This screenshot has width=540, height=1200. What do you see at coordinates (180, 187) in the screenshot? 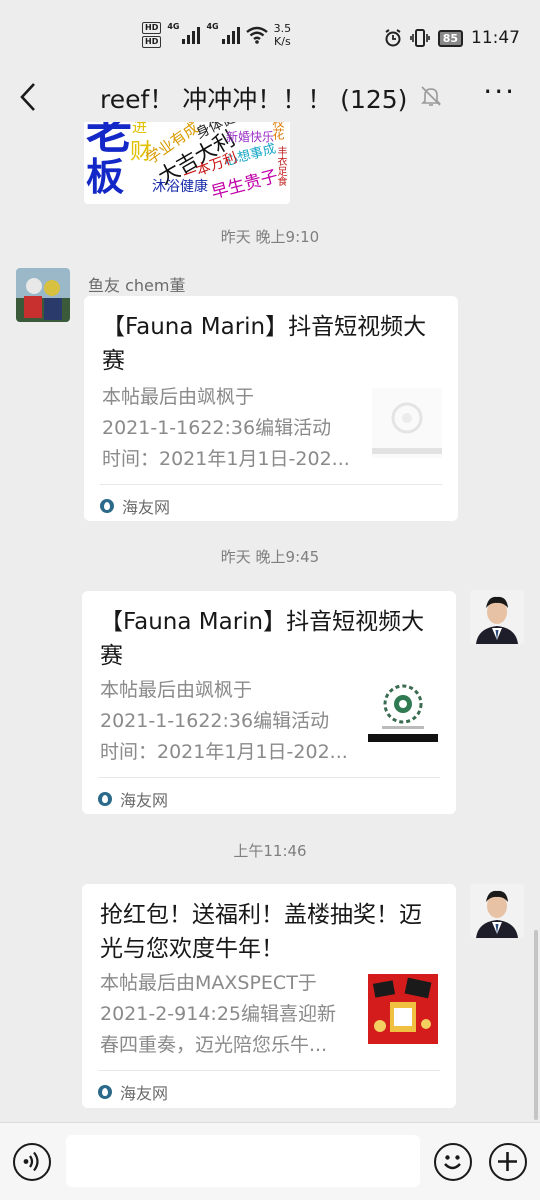
I see `sticker-word: 沐浴健康` at bounding box center [180, 187].